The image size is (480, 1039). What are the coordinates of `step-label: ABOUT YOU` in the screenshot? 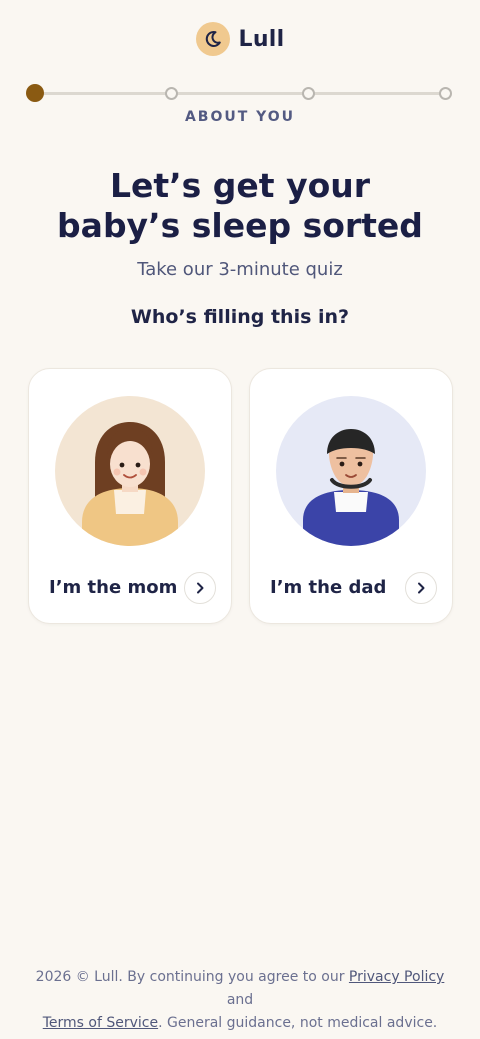 It's located at (240, 117).